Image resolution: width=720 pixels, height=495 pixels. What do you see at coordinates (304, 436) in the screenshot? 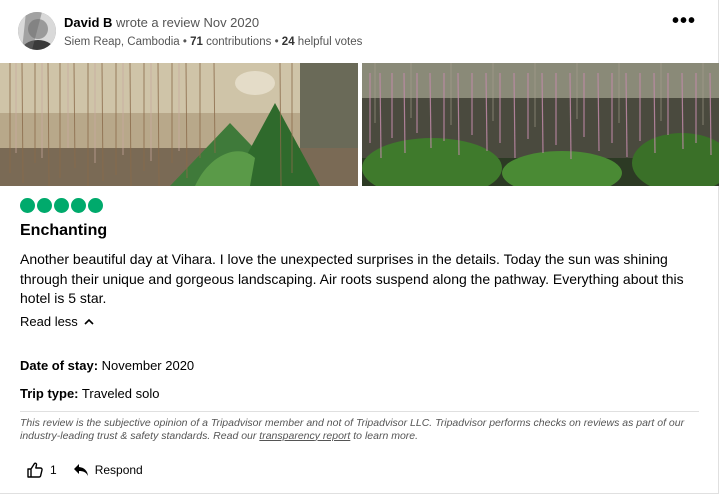
I see `transparency-report-link: transparency report` at bounding box center [304, 436].